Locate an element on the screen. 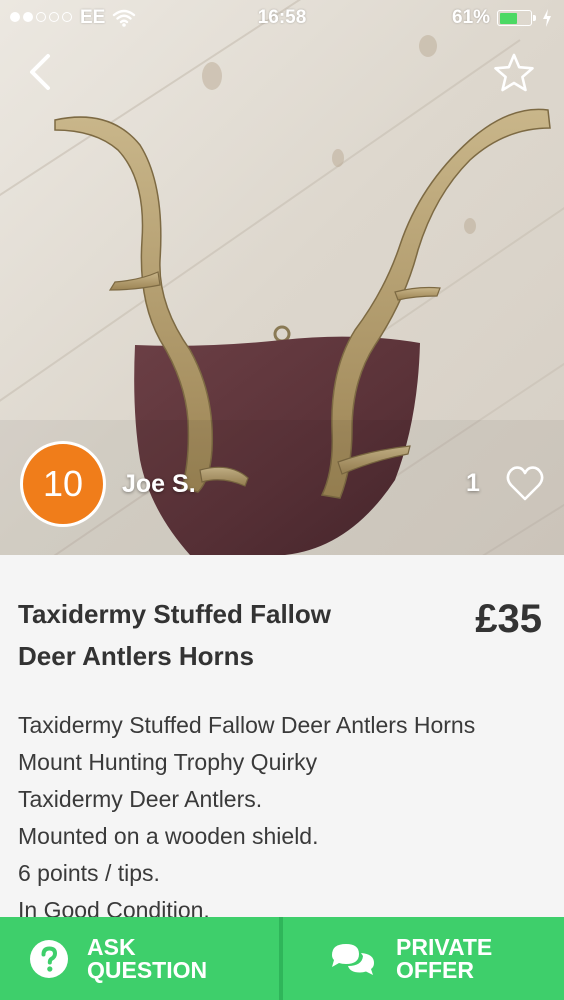 This screenshot has height=1000, width=564. listing-price: £35 is located at coordinates (508, 619).